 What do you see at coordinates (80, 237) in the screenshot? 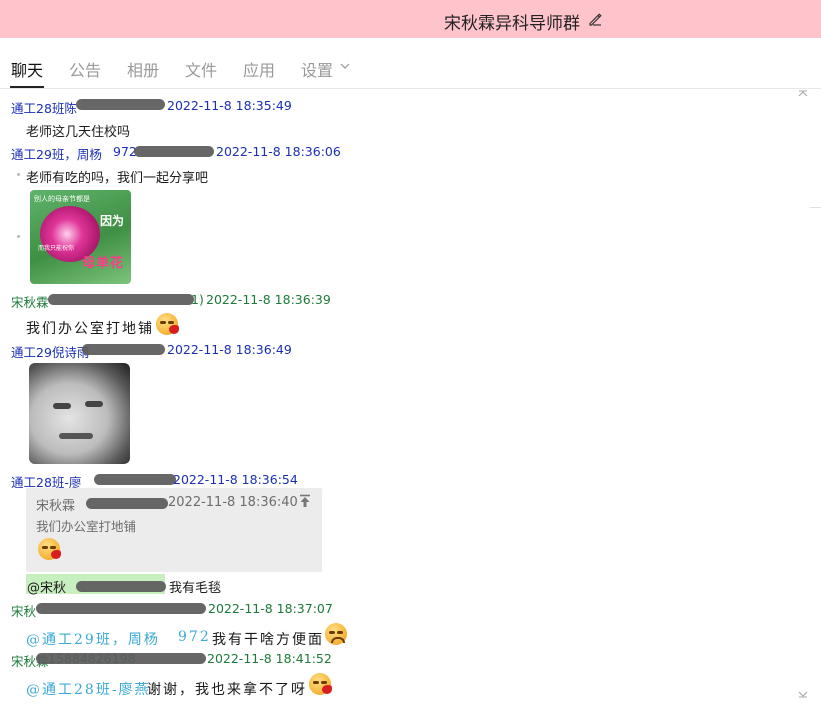
I see `peony-image: 别人的母亲节都是 而我只能祝你 因为 母单花` at bounding box center [80, 237].